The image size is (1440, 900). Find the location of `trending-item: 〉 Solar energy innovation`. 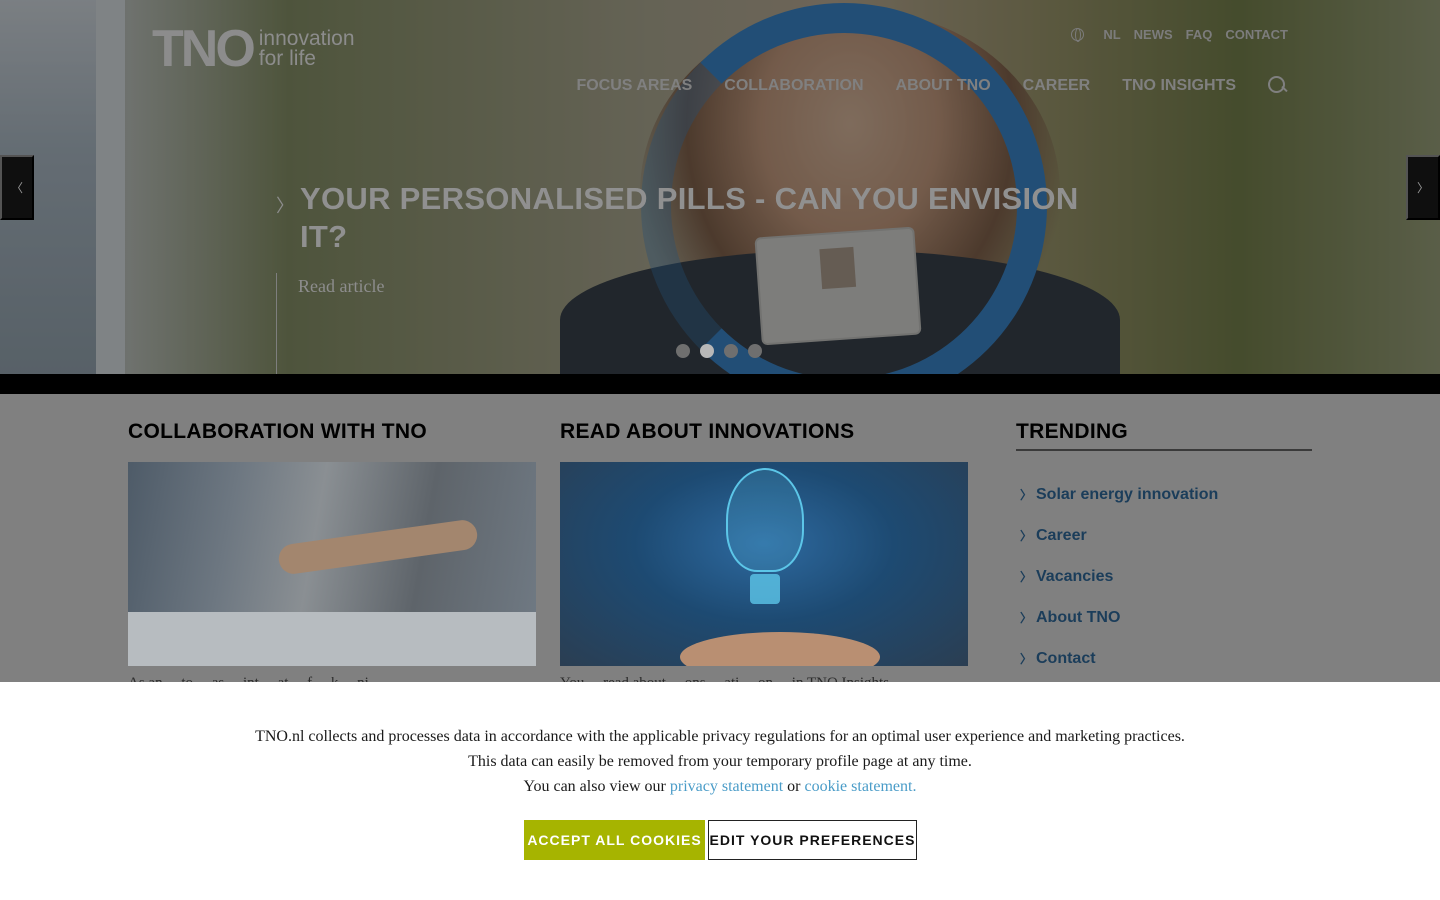

trending-item: 〉 Solar energy innovation is located at coordinates (1117, 494).